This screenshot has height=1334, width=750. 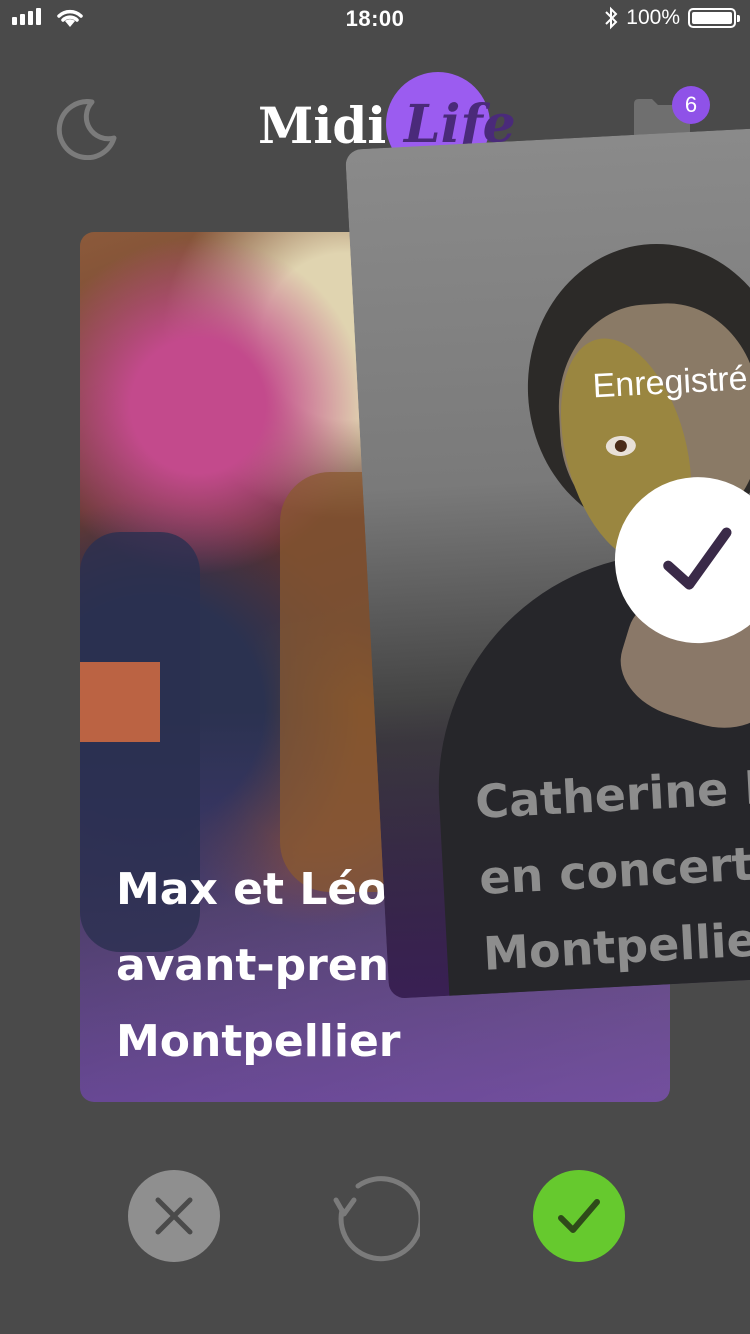 I want to click on status-bar: 18:00 100%, so click(x=375, y=20).